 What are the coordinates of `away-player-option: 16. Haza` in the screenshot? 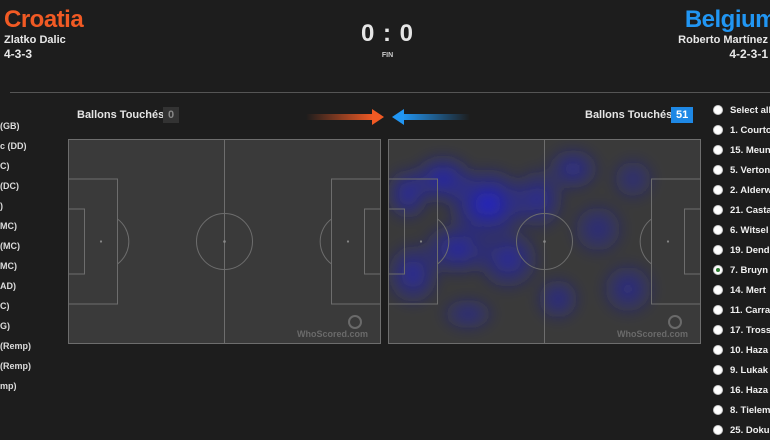 It's located at (741, 390).